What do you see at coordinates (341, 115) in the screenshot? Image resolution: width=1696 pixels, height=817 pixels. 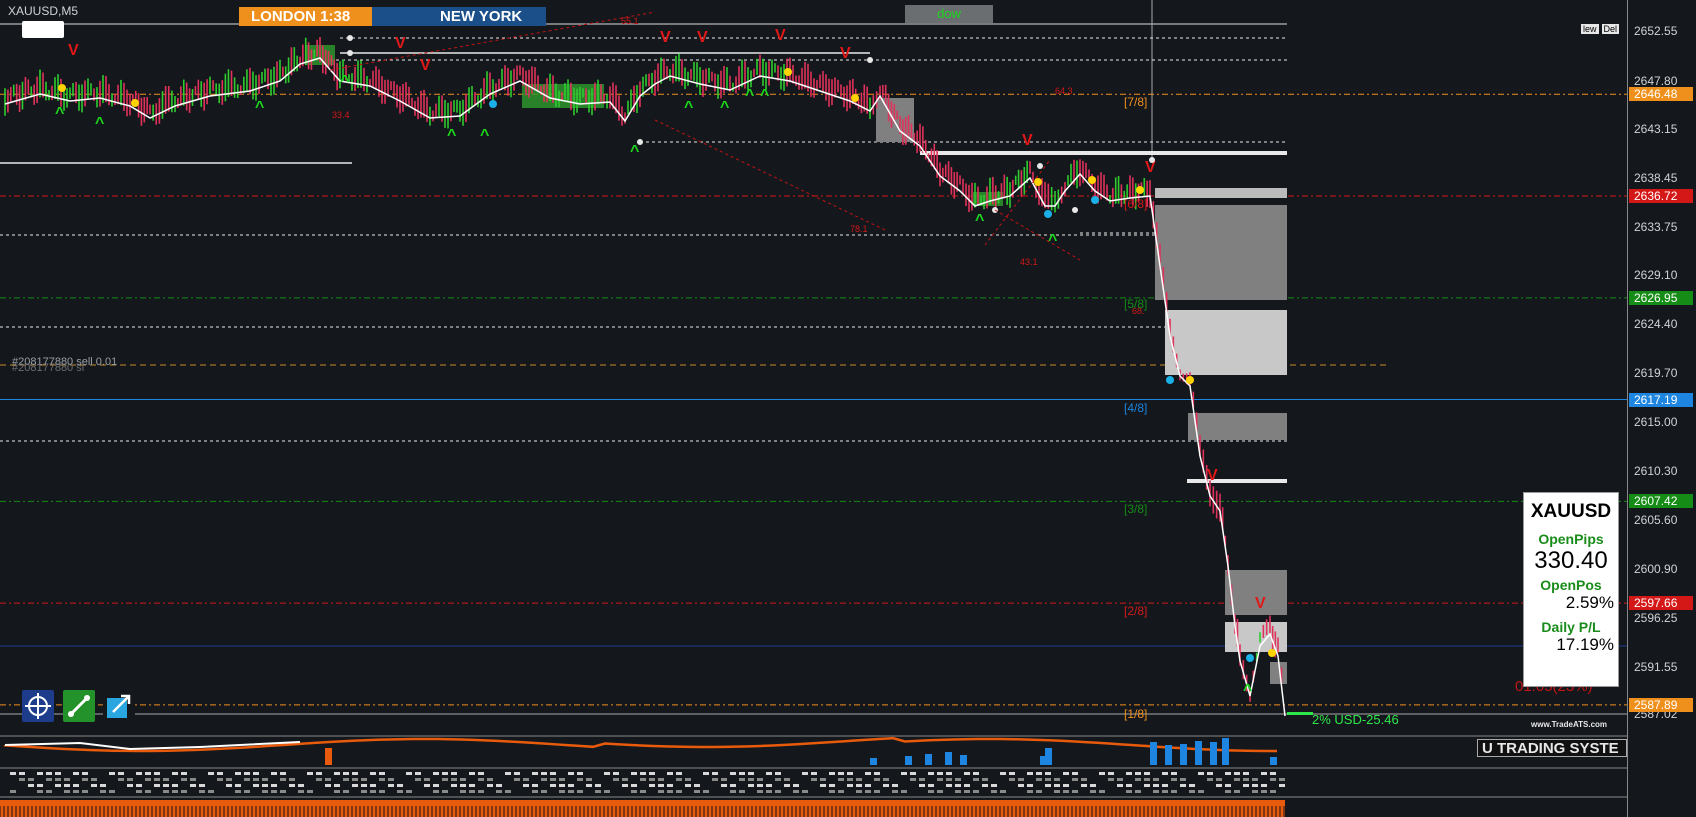 I see `fib-label: 33.4` at bounding box center [341, 115].